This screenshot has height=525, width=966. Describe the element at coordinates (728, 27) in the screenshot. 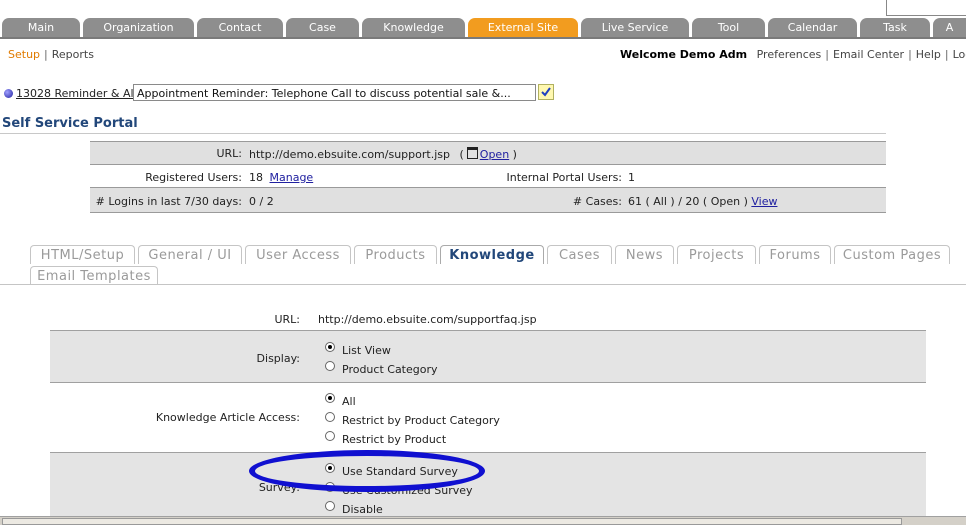

I see `tab-tool: Tool` at that location.